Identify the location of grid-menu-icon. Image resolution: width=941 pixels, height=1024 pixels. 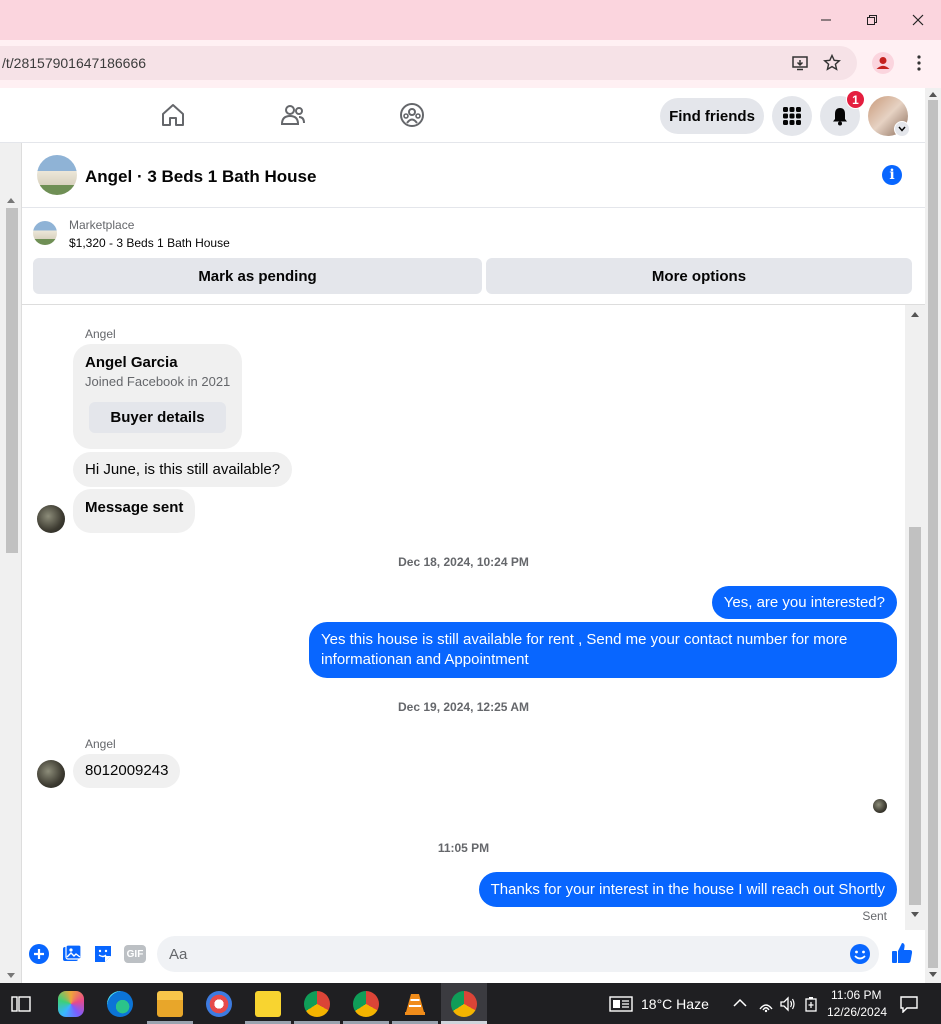
(792, 116).